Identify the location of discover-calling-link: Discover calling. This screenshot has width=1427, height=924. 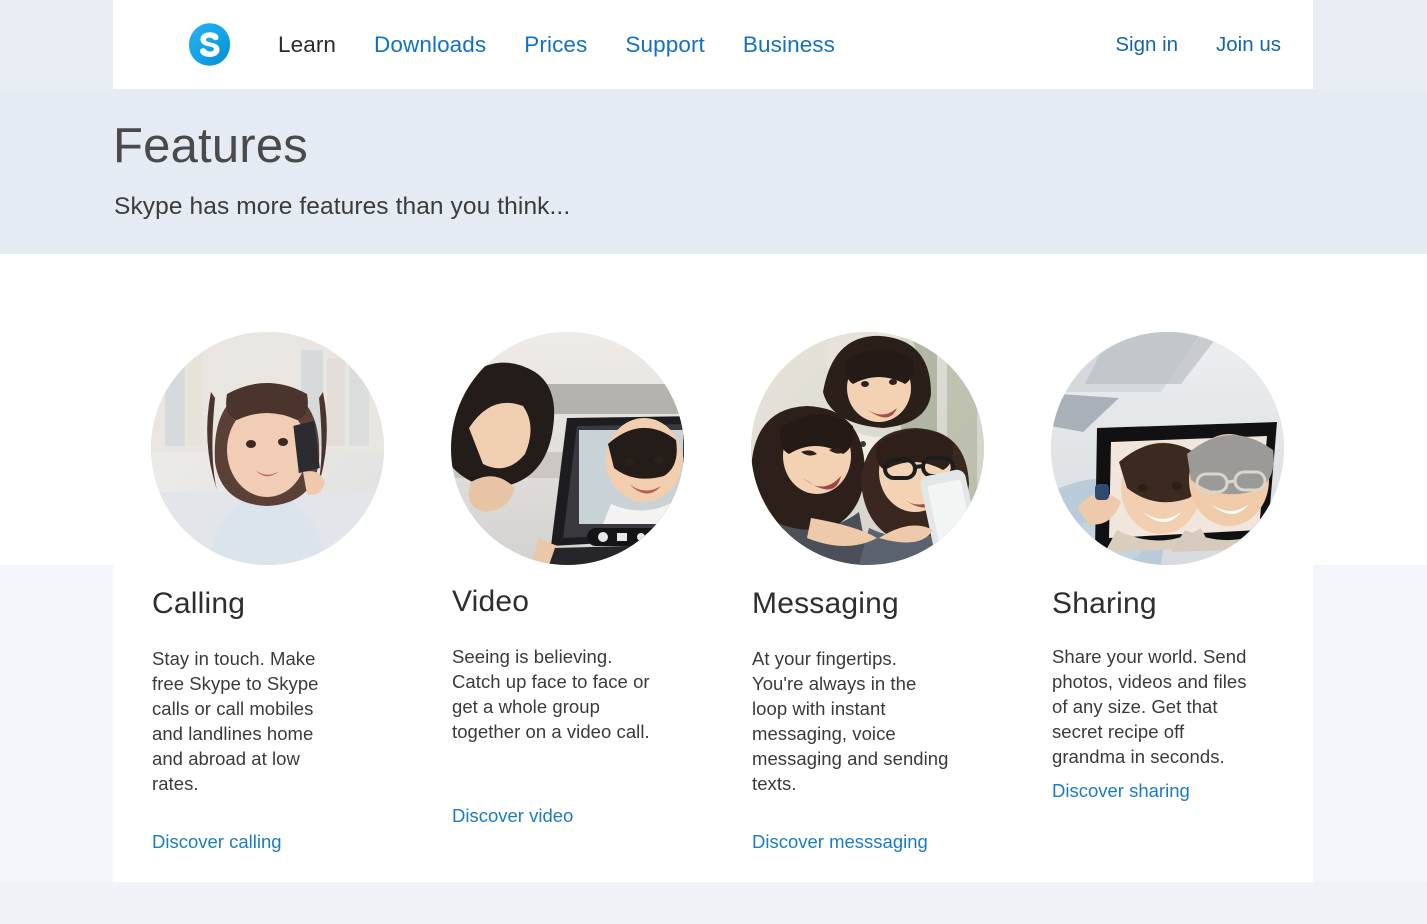
(217, 842).